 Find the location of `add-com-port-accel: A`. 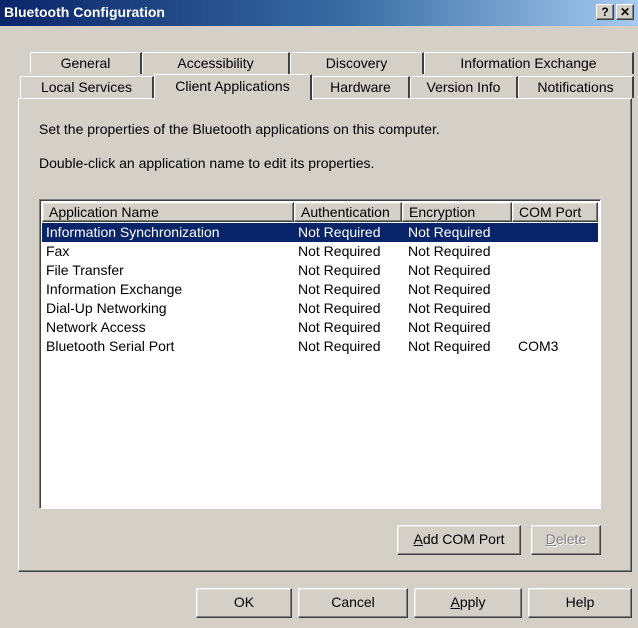

add-com-port-accel: A is located at coordinates (418, 539).